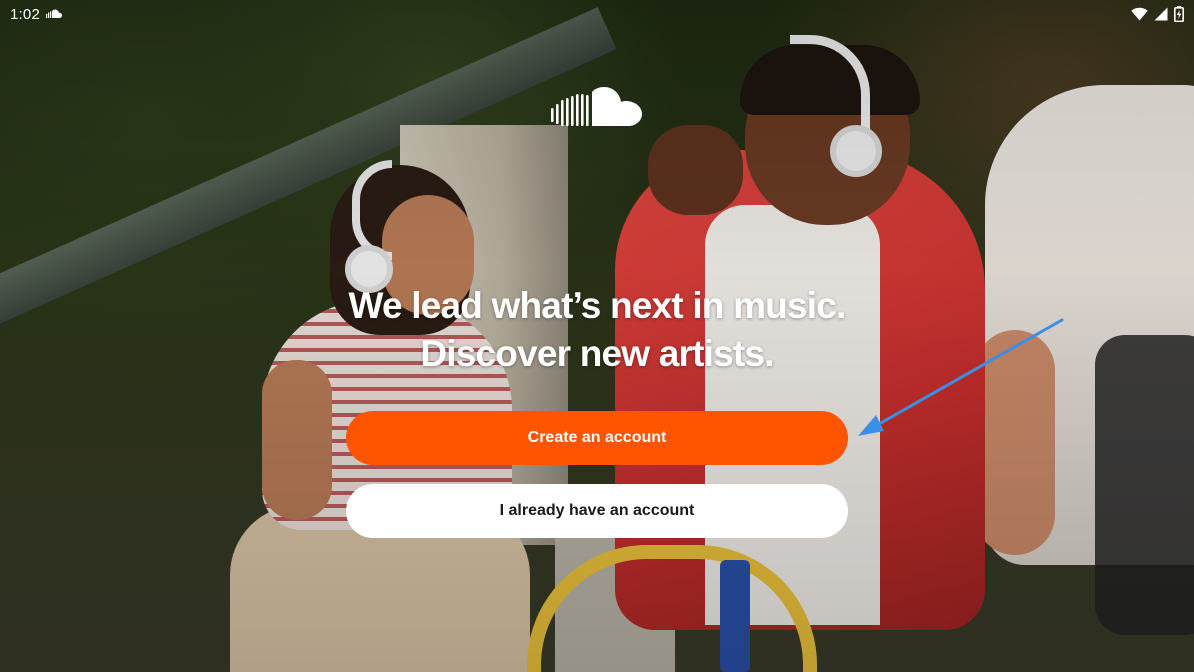  I want to click on soundcloud-logo-icon, so click(596, 106).